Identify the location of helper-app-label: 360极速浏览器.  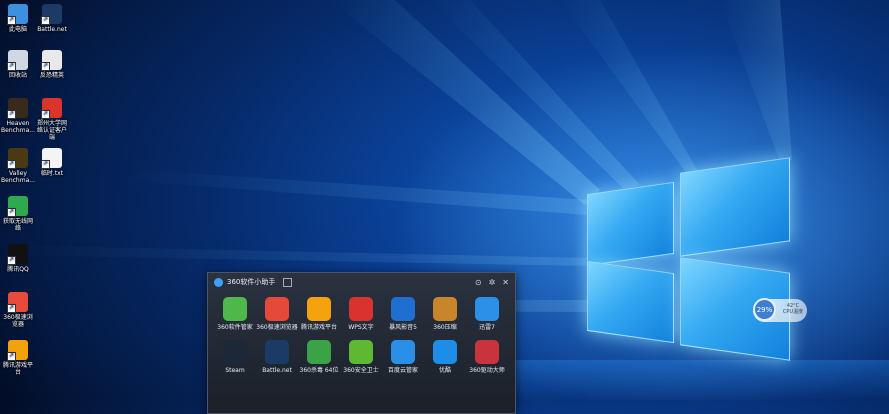
(277, 327).